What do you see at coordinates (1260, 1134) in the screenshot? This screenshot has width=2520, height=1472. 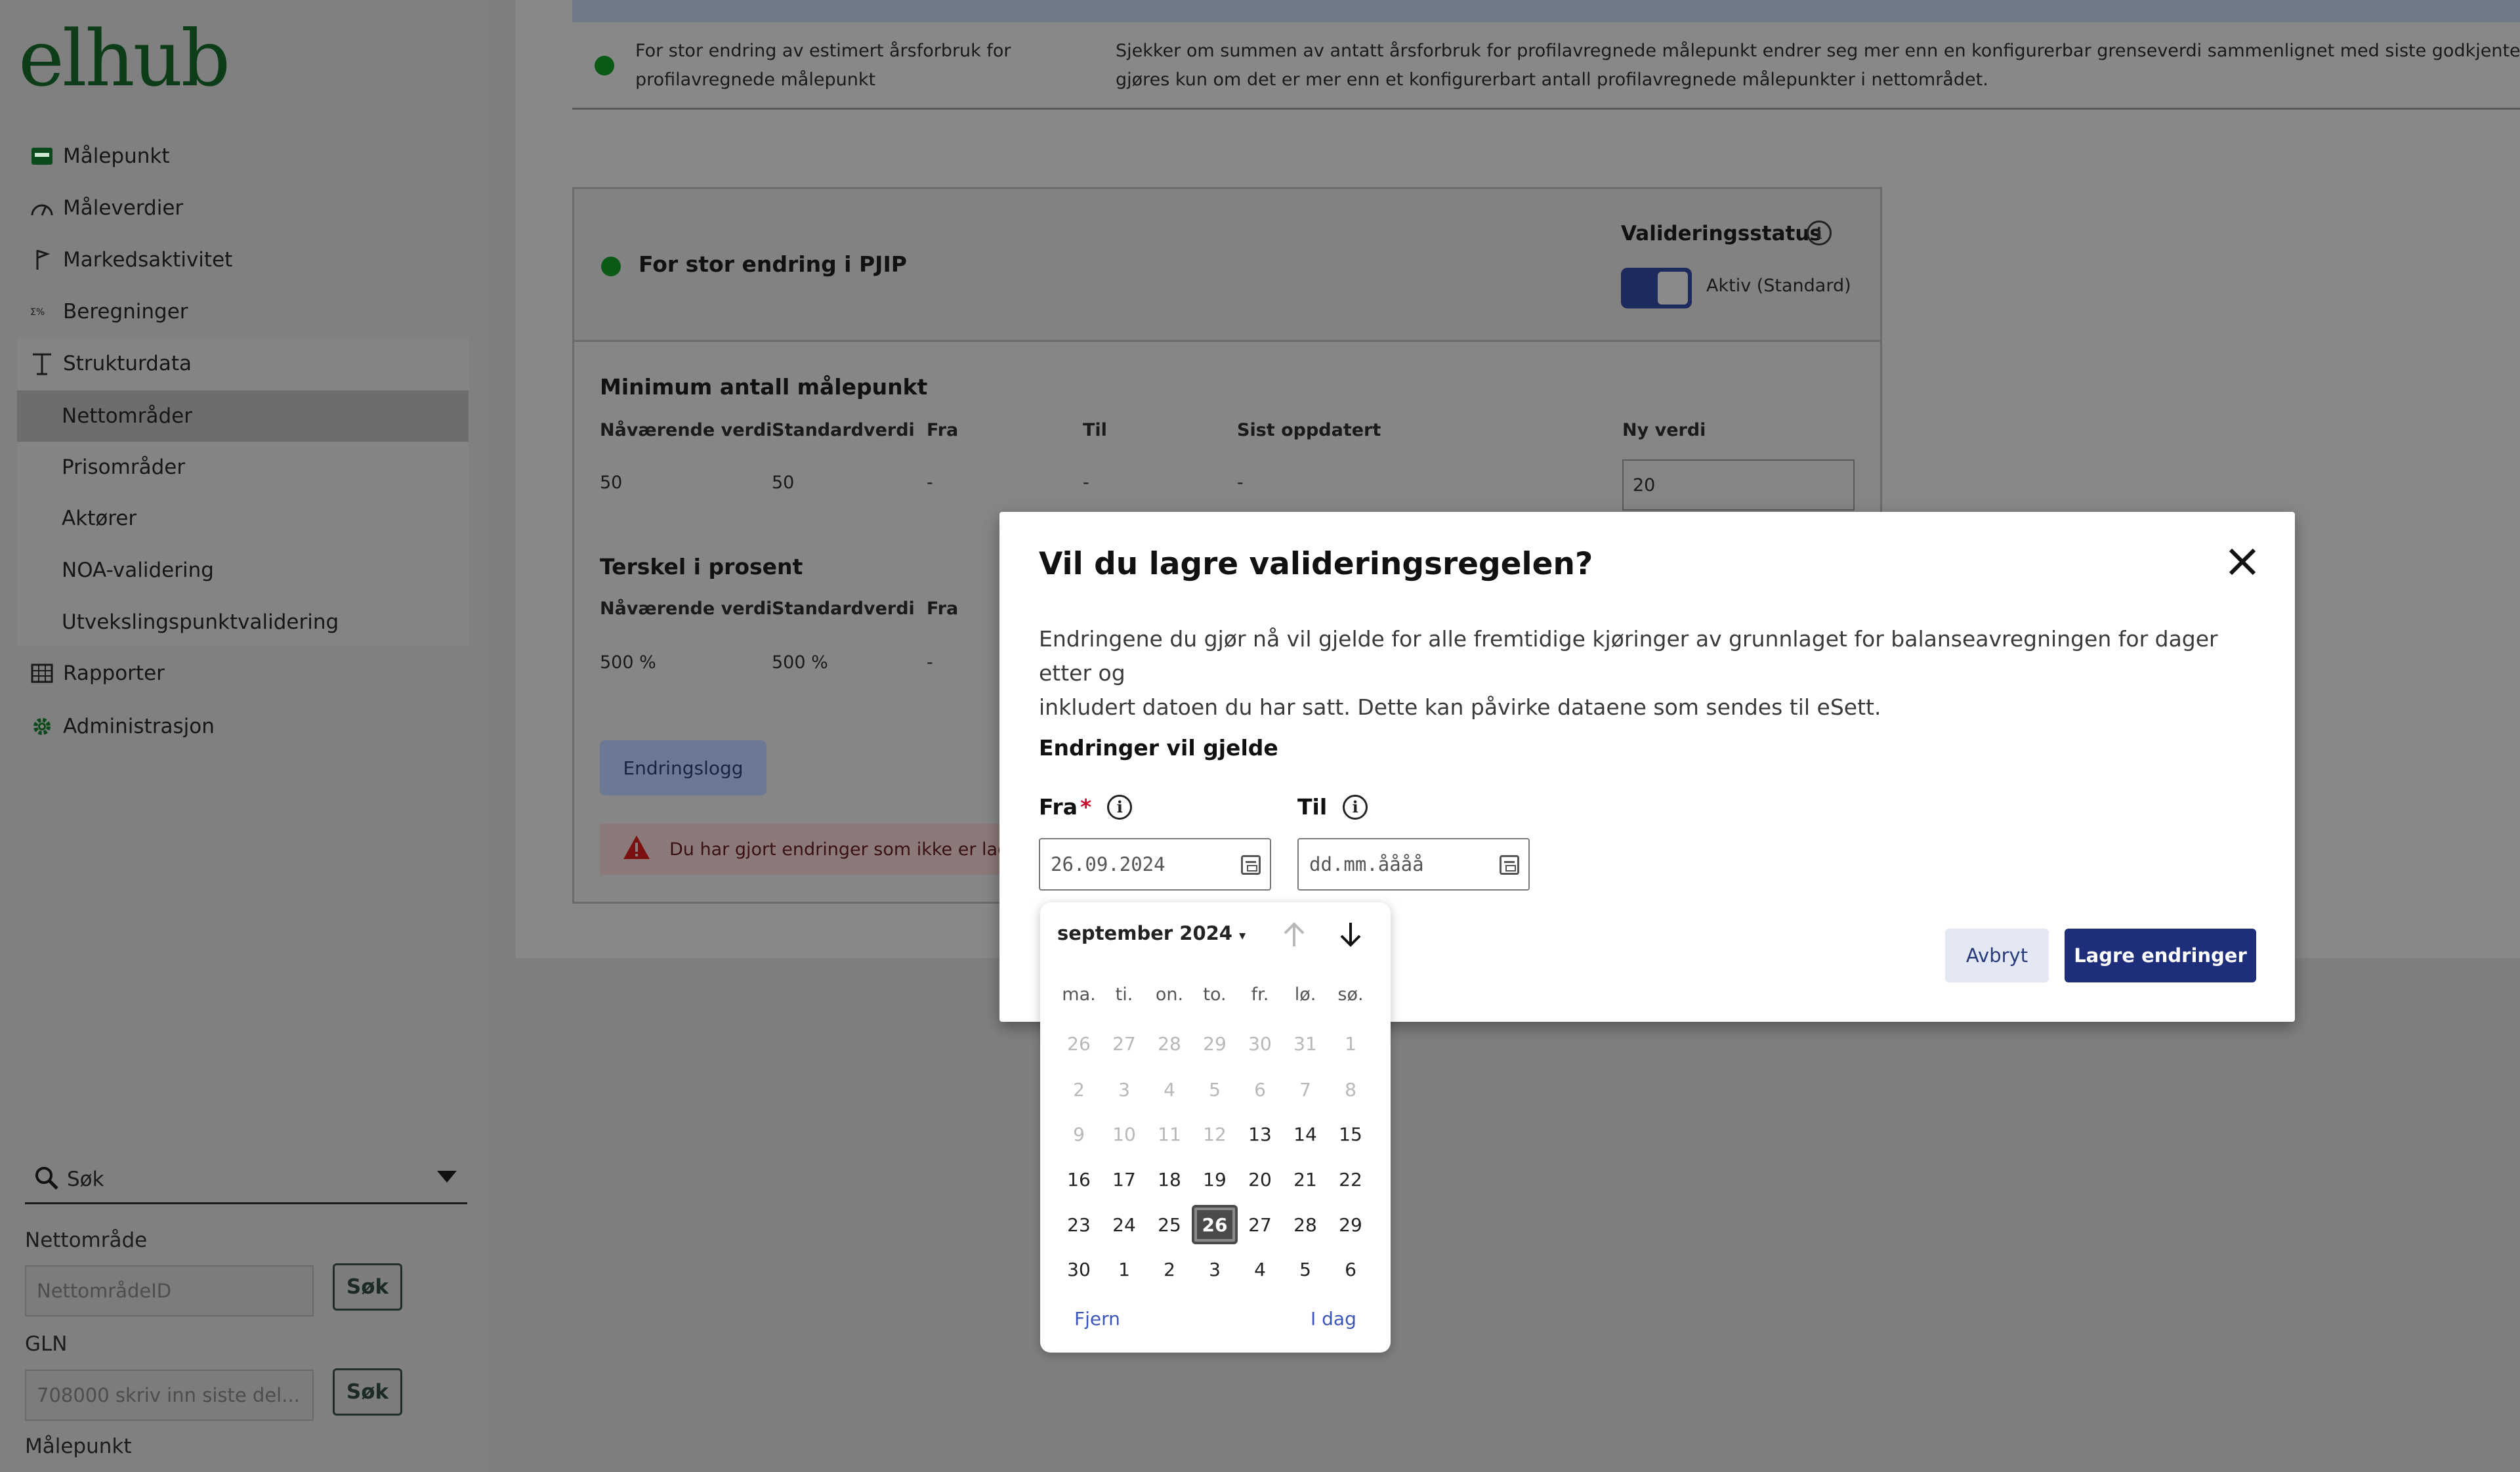 I see `calendar-day: 13` at bounding box center [1260, 1134].